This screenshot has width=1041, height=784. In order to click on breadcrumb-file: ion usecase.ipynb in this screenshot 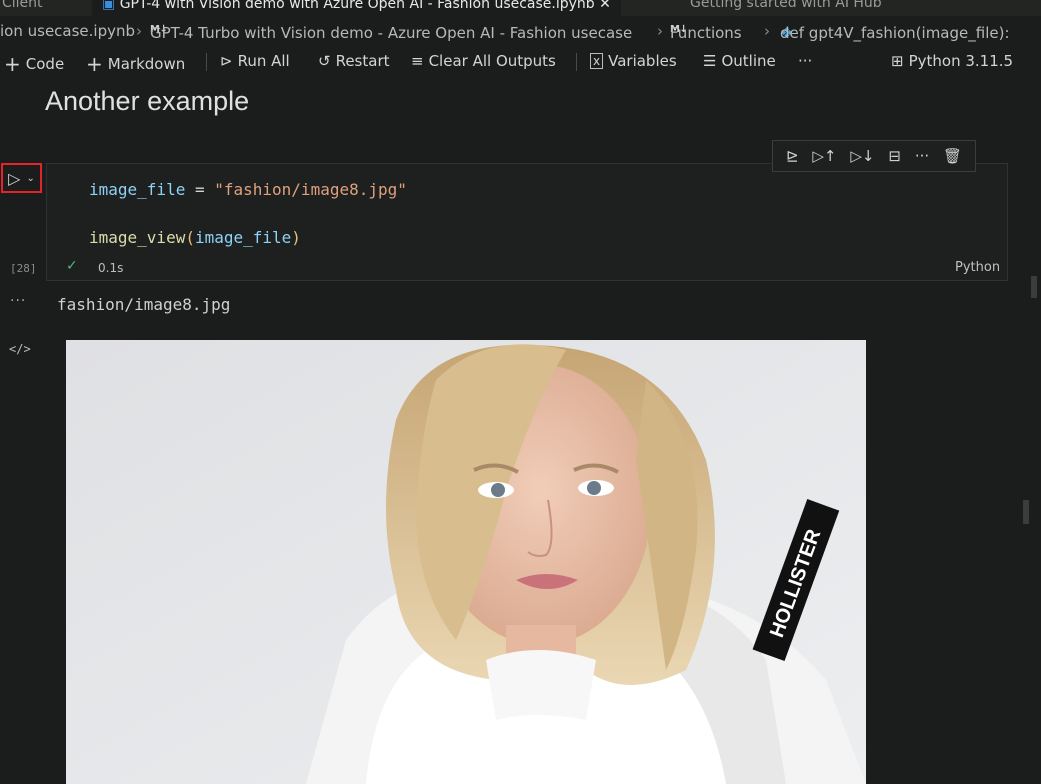, I will do `click(67, 31)`.